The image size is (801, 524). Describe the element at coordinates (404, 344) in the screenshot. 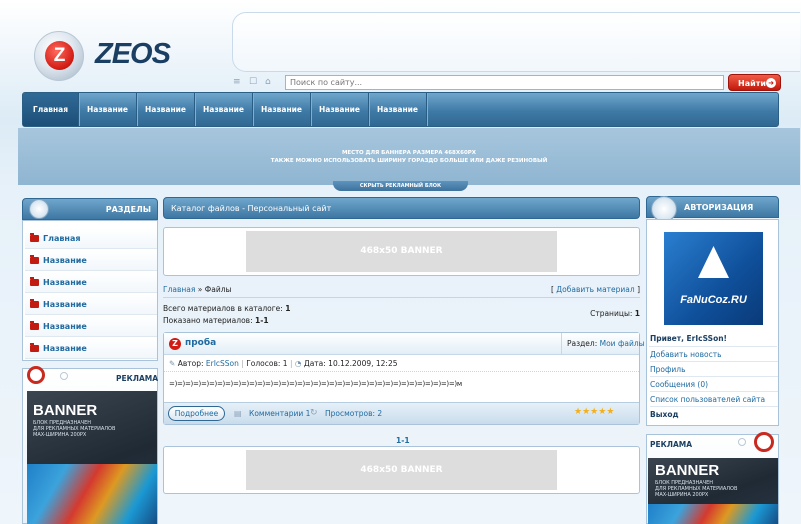

I see `entry-header: Z проба Раздел: Мои файлы` at that location.